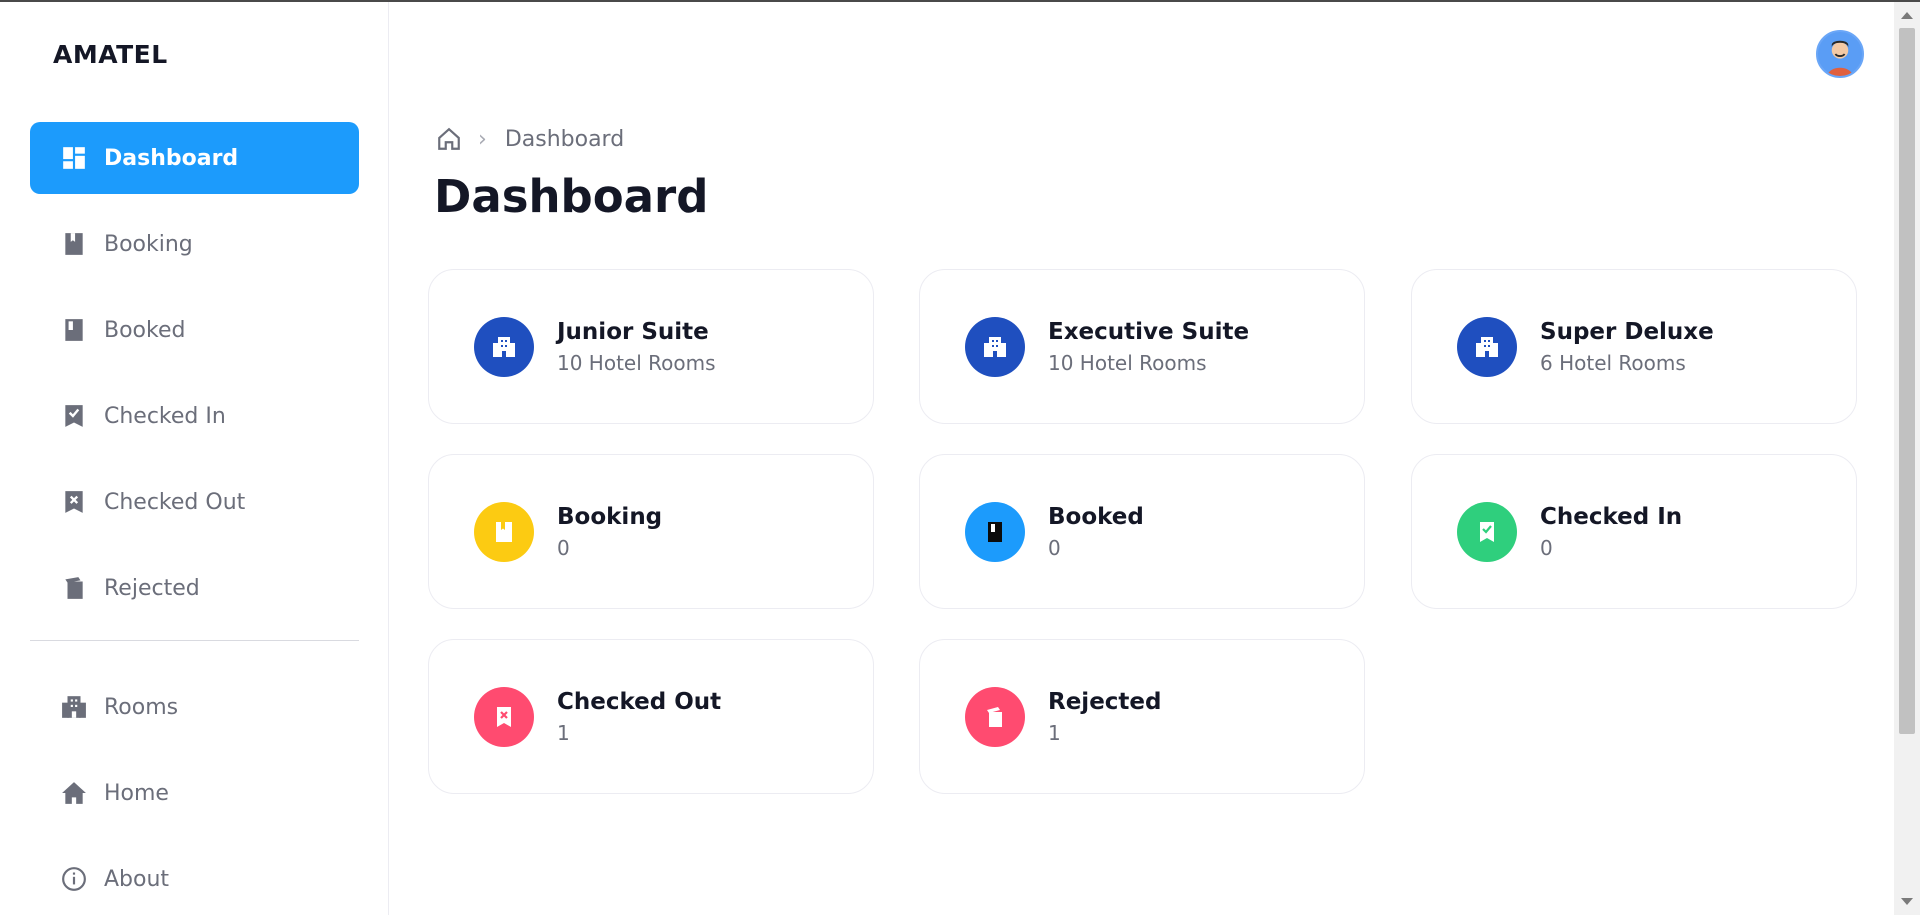 The image size is (1920, 915). What do you see at coordinates (1613, 362) in the screenshot?
I see `card-subtitle: 6 Hotel Rooms` at bounding box center [1613, 362].